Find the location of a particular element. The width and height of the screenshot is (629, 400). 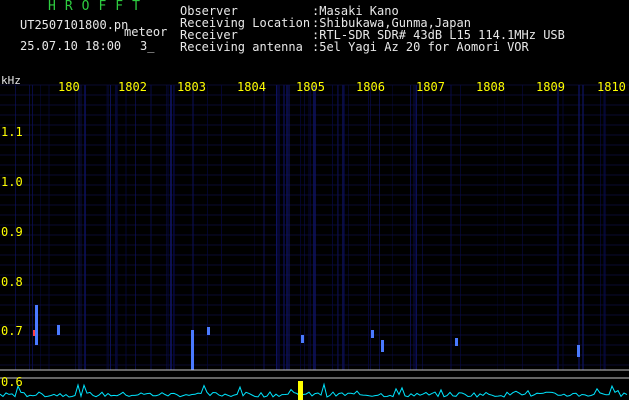

echo-blip-red is located at coordinates (34, 333).